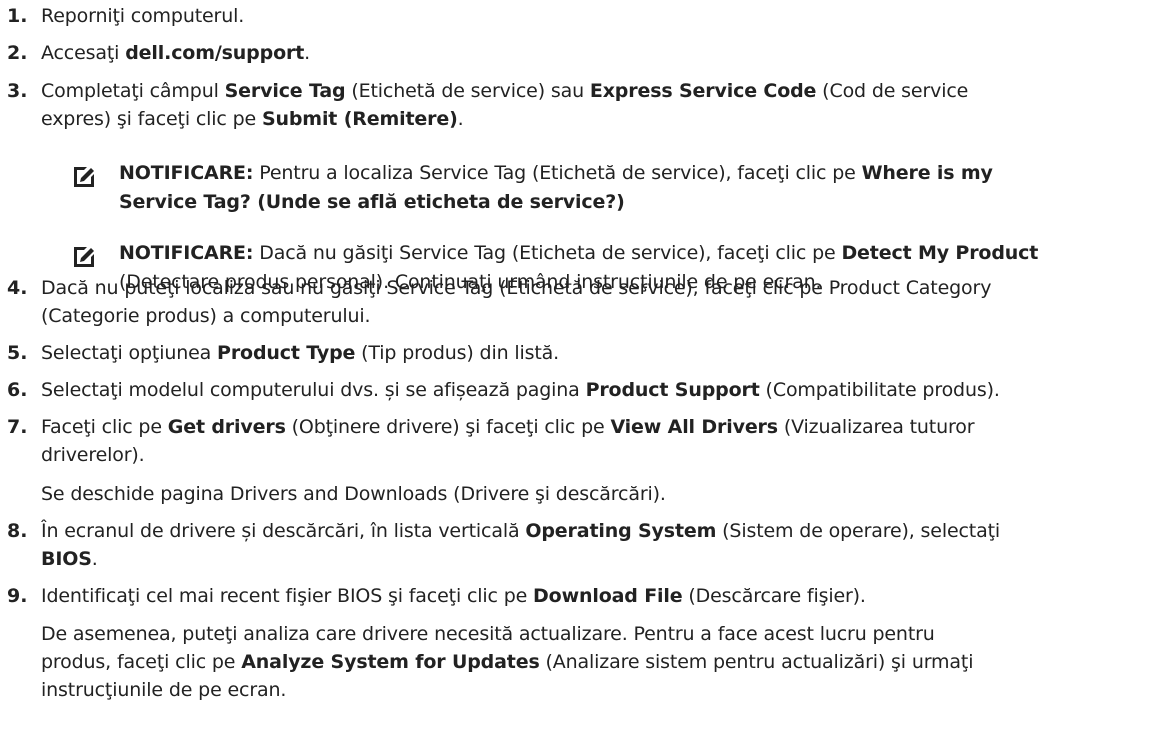 The width and height of the screenshot is (1163, 741). I want to click on text-run: expres) şi faceţi clic pe, so click(151, 119).